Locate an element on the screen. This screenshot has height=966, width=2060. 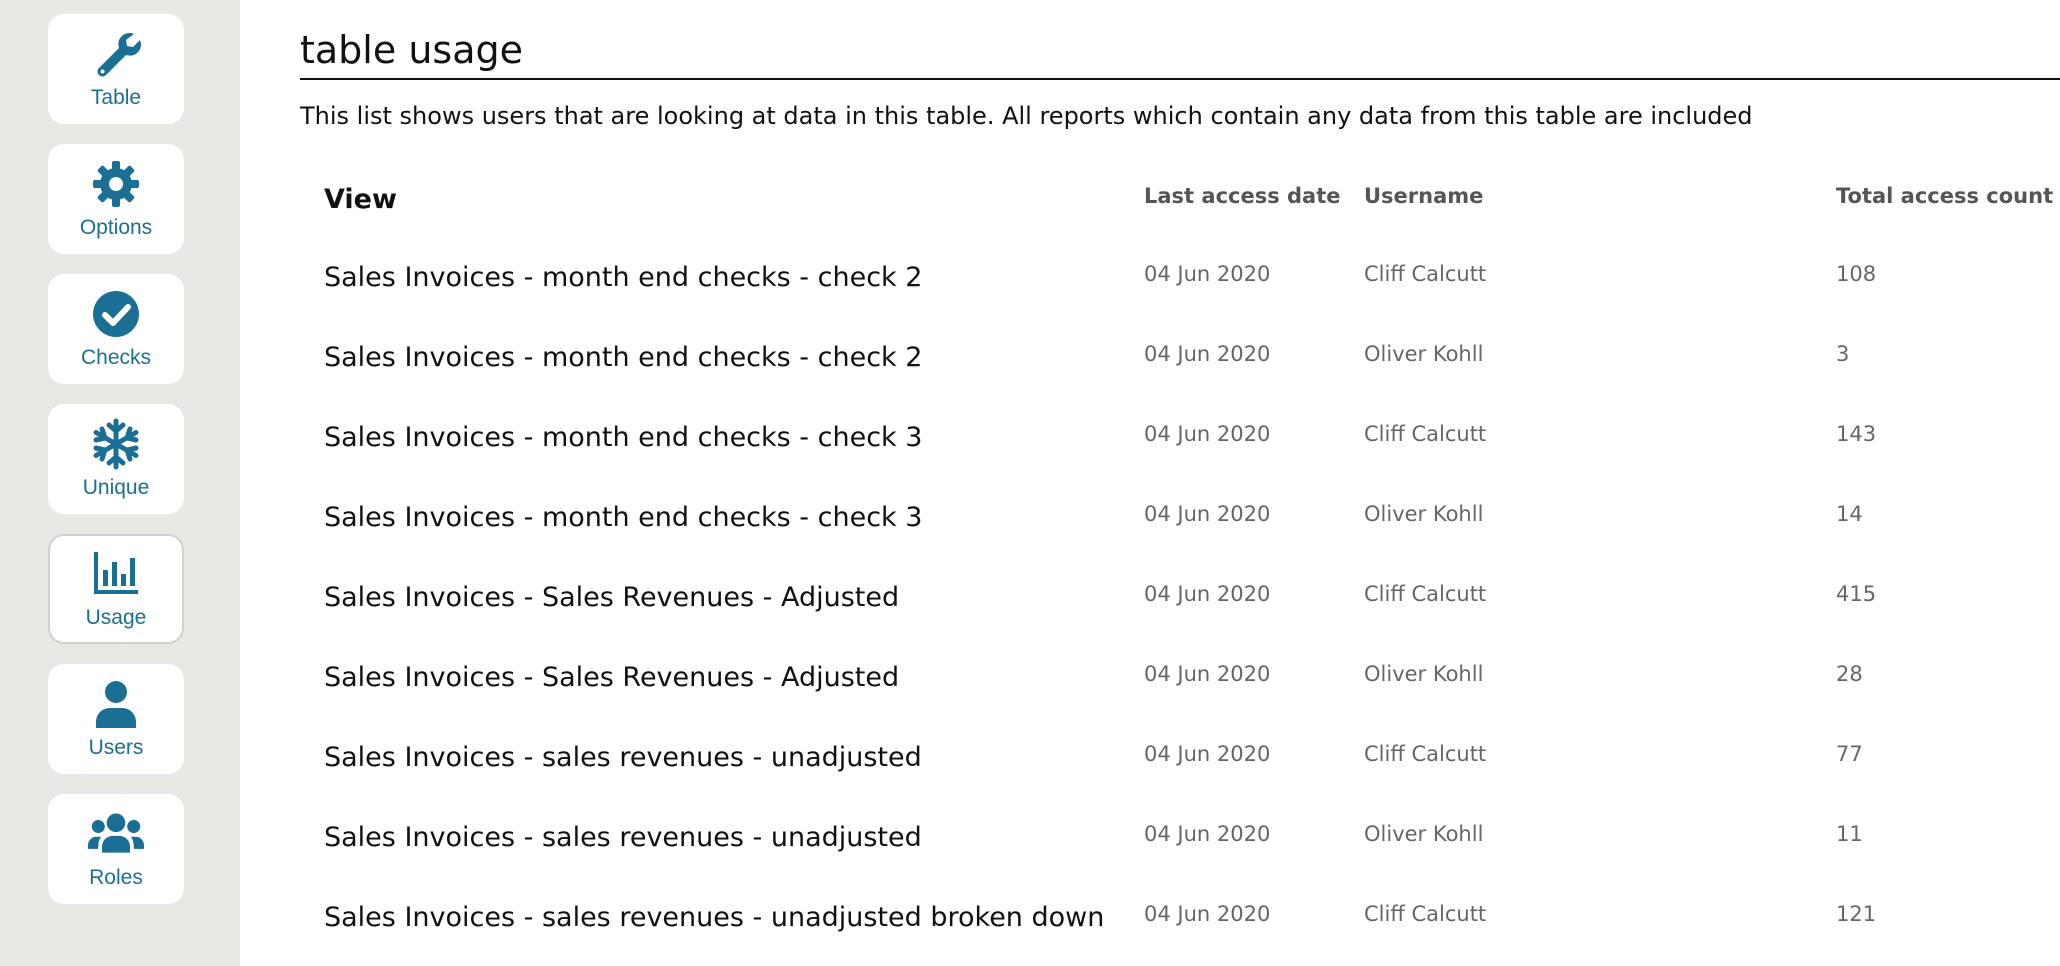
access-count-cell: 14 is located at coordinates (1849, 514).